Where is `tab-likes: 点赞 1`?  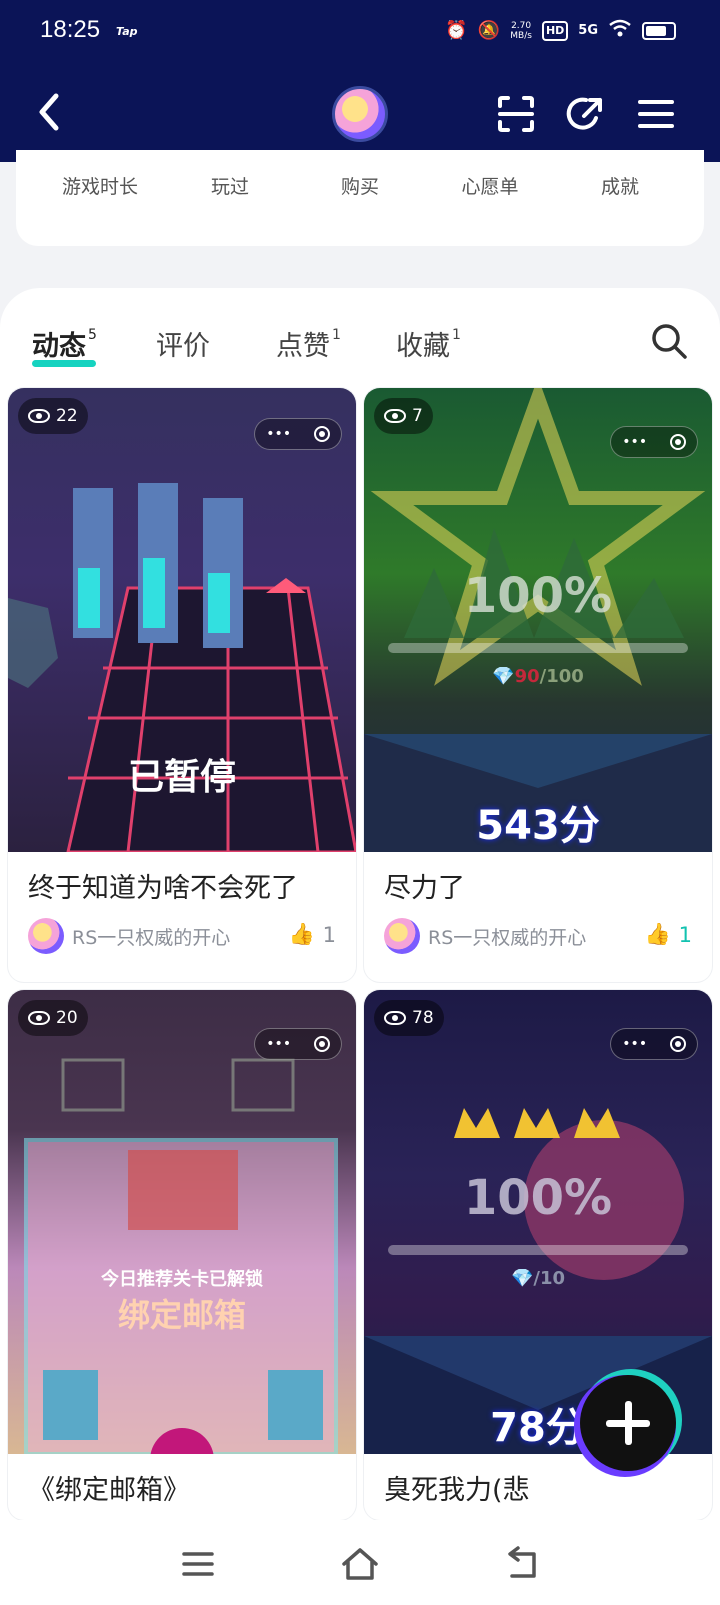 tab-likes: 点赞 1 is located at coordinates (308, 343).